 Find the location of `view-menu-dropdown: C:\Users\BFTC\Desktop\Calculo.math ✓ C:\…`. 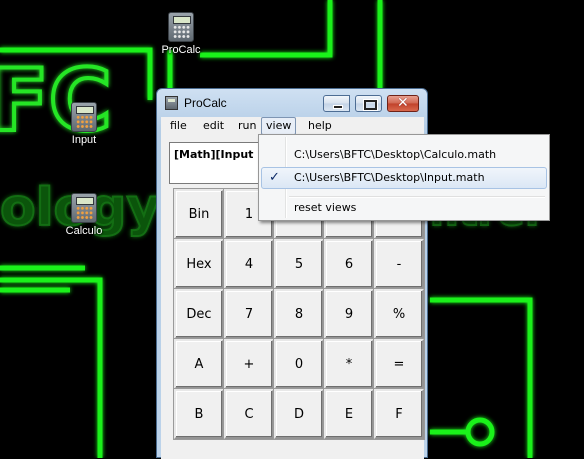

view-menu-dropdown: C:\Users\BFTC\Desktop\Calculo.math ✓ C:\… is located at coordinates (404, 177).